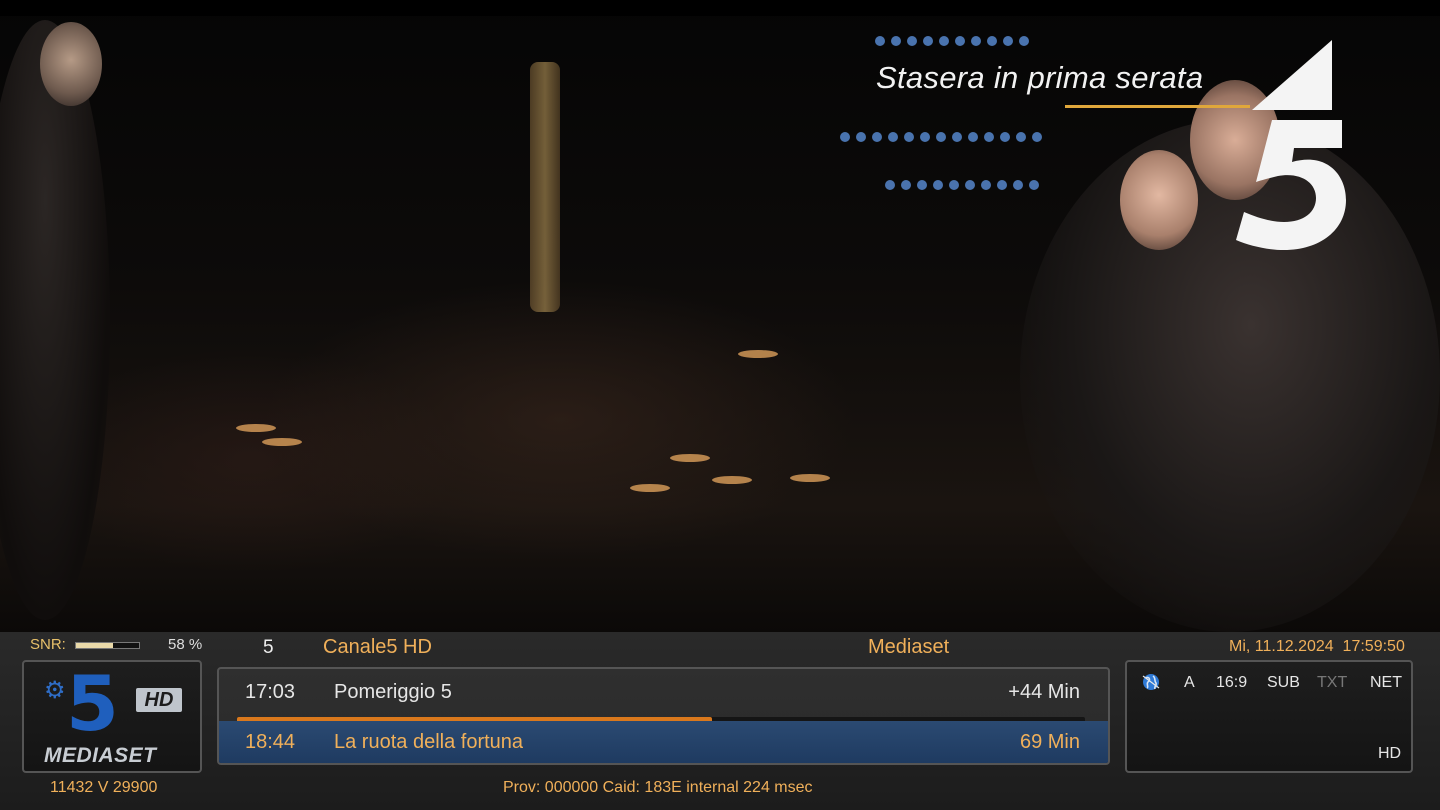  I want to click on epg-next-title: La ruota della fortuna, so click(429, 742).